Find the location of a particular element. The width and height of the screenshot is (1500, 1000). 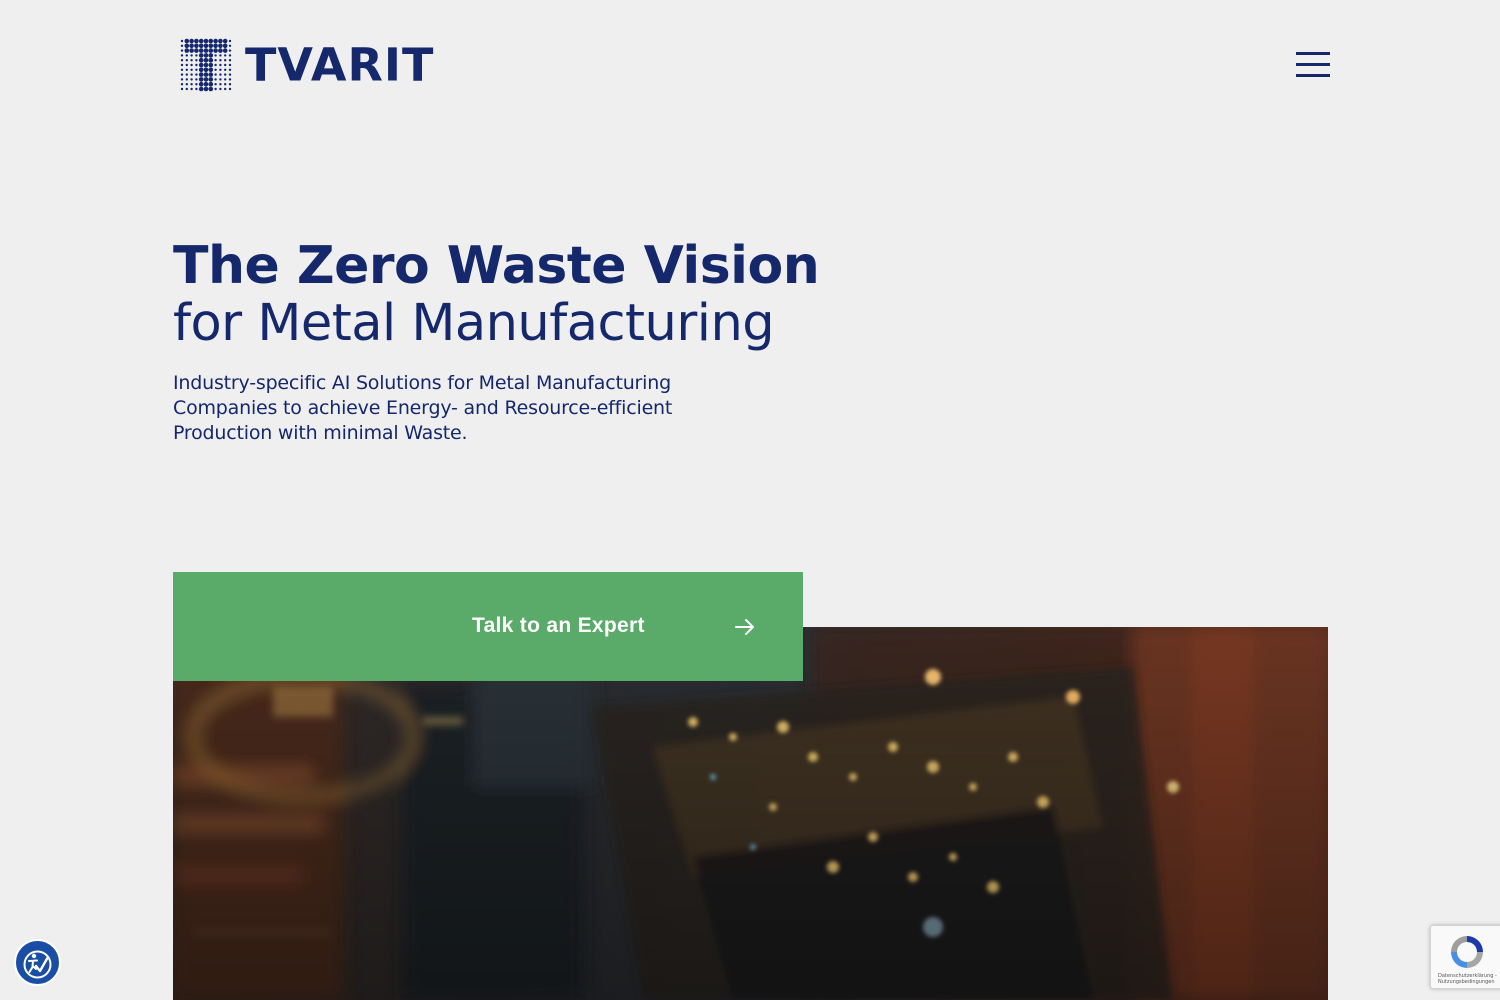

tvarit-logo: TVARIT is located at coordinates (306, 65).